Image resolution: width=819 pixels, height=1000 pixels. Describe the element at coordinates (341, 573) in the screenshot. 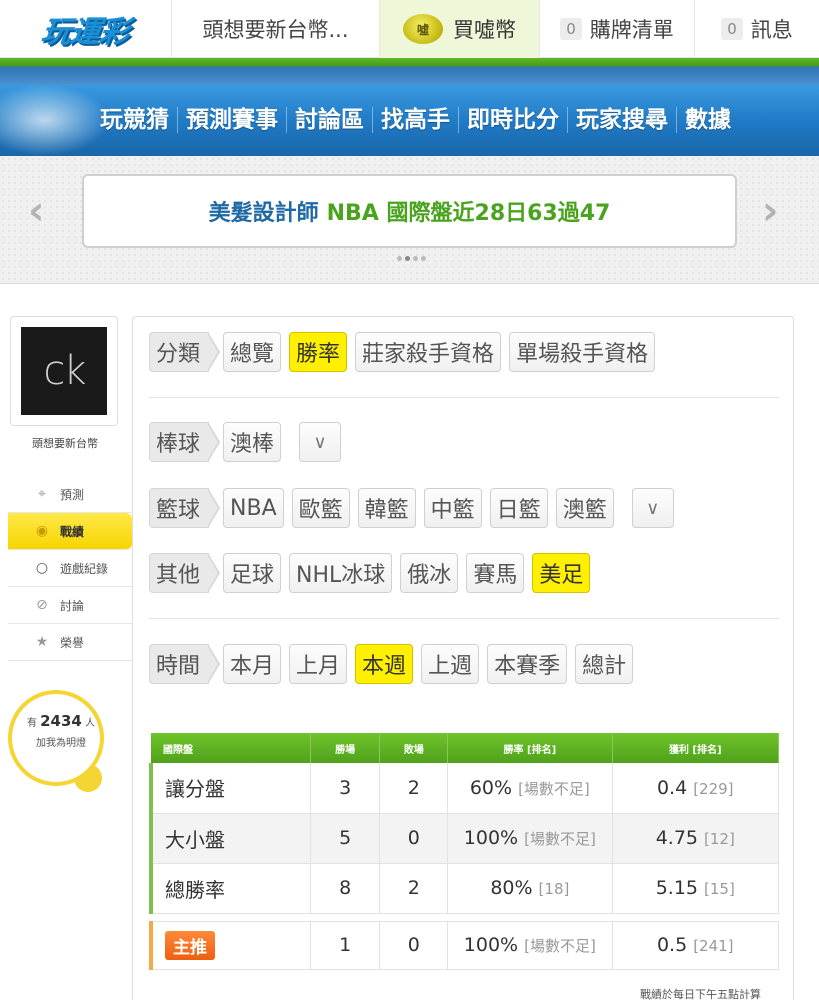

I see `filter-chip-other: NHL冰球` at that location.